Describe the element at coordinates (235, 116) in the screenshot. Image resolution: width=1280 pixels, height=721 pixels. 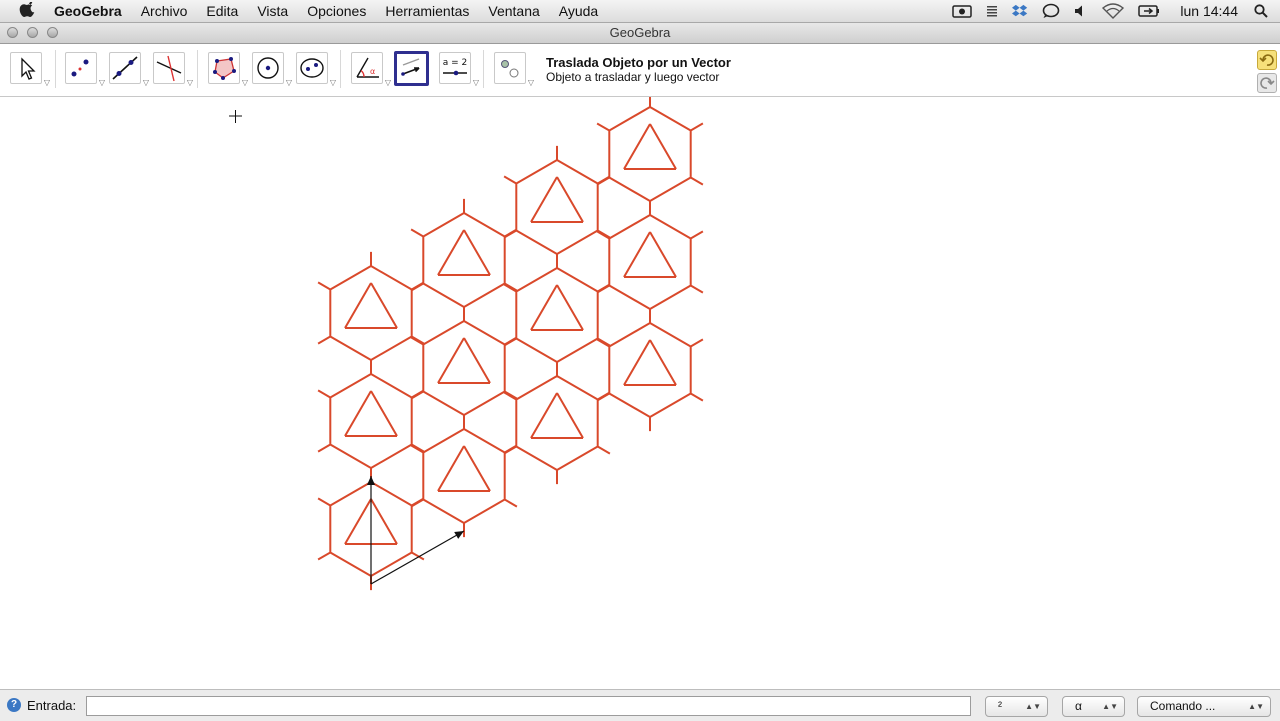
I see `crosshair-cursor-icon` at that location.